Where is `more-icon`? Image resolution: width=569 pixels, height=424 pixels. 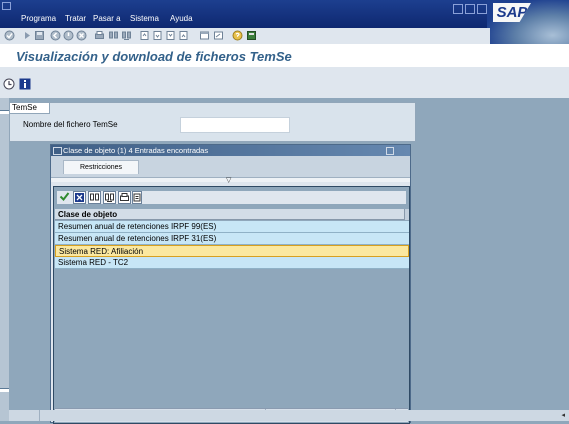 more-icon is located at coordinates (137, 197).